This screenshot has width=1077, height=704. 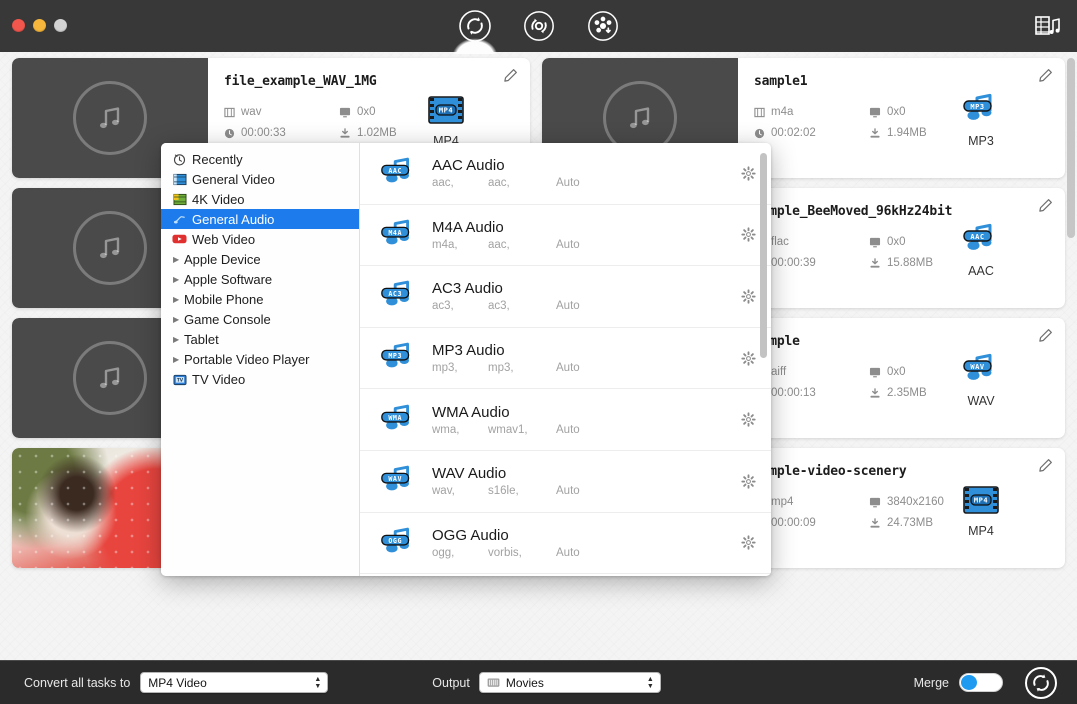 What do you see at coordinates (260, 199) in the screenshot?
I see `sidebar-item-4k-video: 4K Video` at bounding box center [260, 199].